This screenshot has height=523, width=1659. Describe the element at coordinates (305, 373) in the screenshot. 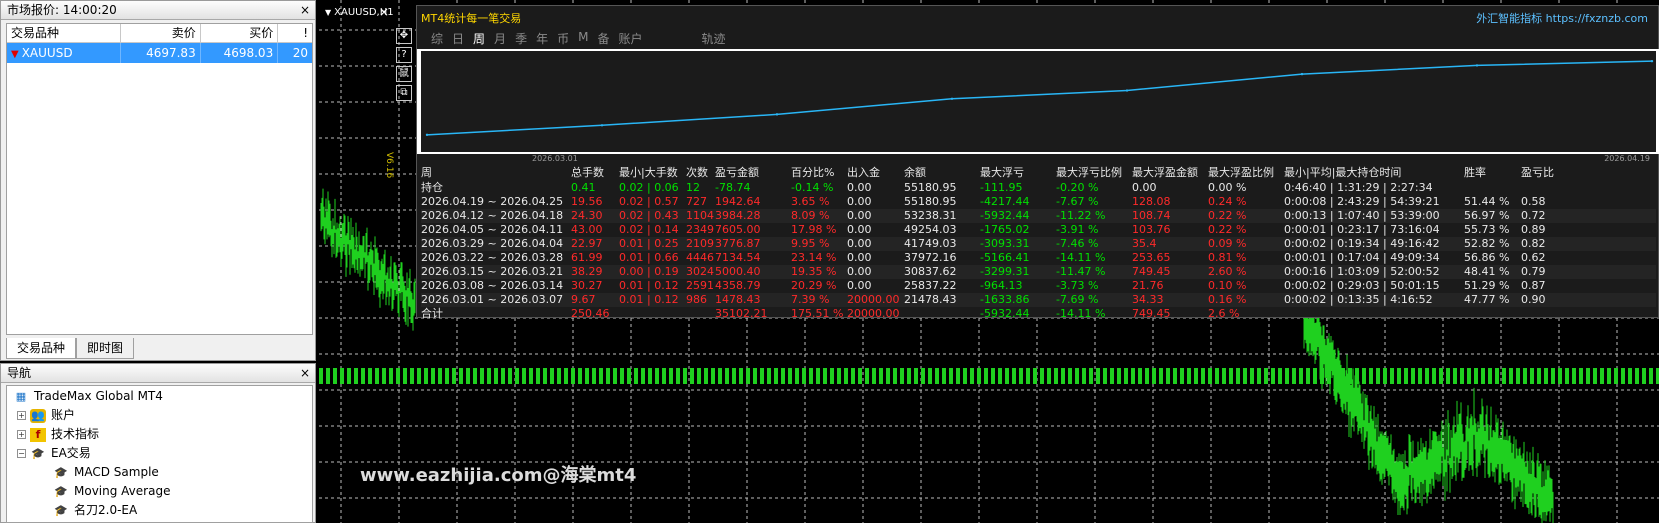

I see `navigator-close-button: ×` at that location.